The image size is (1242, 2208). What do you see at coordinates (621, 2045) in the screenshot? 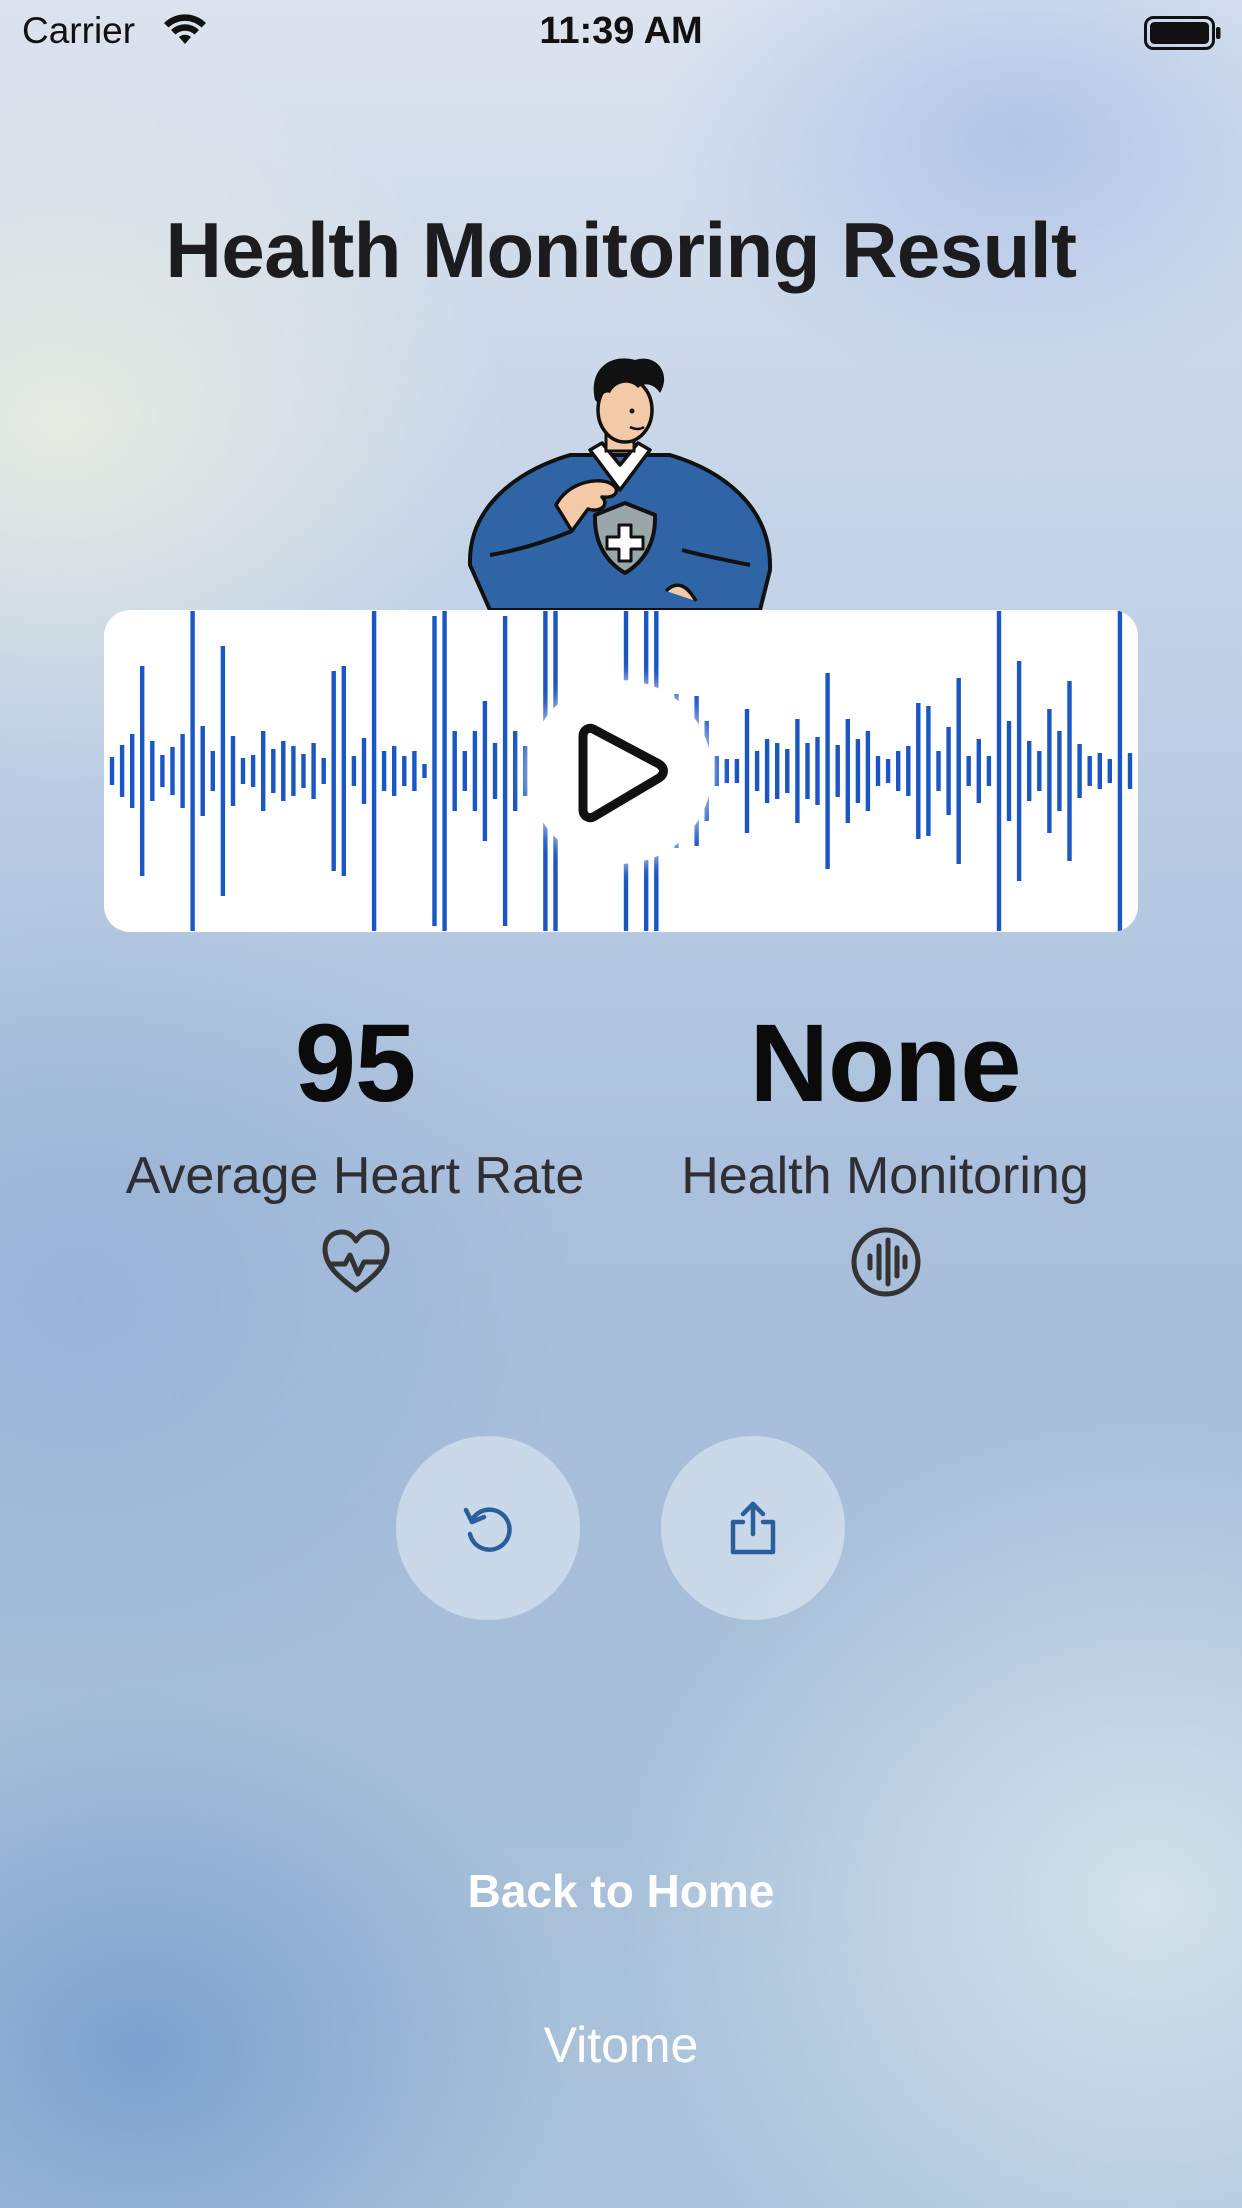
I see `brand-label: Vitome` at bounding box center [621, 2045].